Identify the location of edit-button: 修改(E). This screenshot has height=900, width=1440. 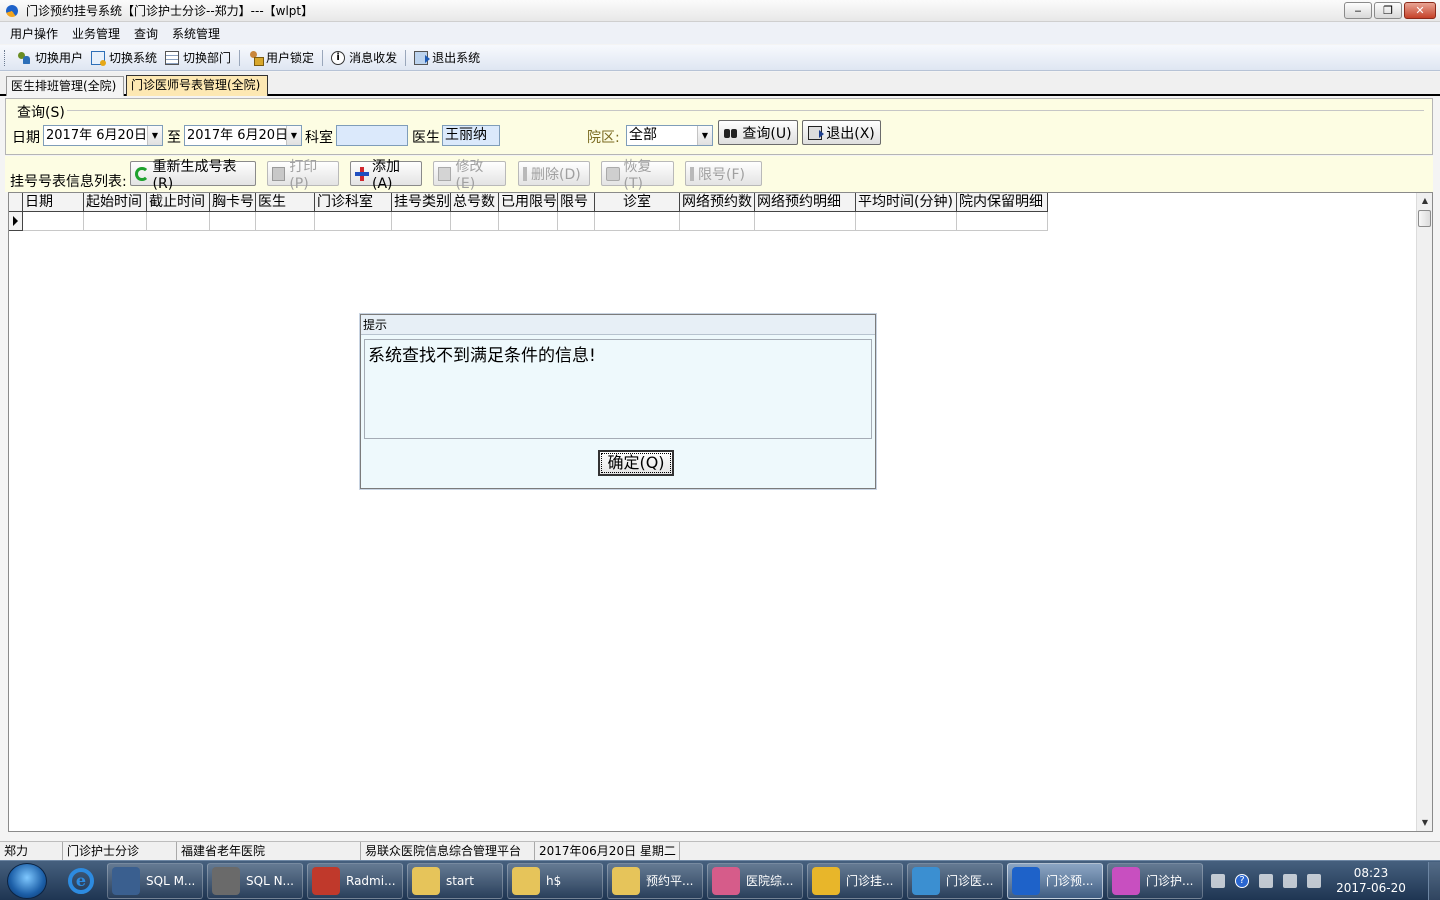
(469, 175).